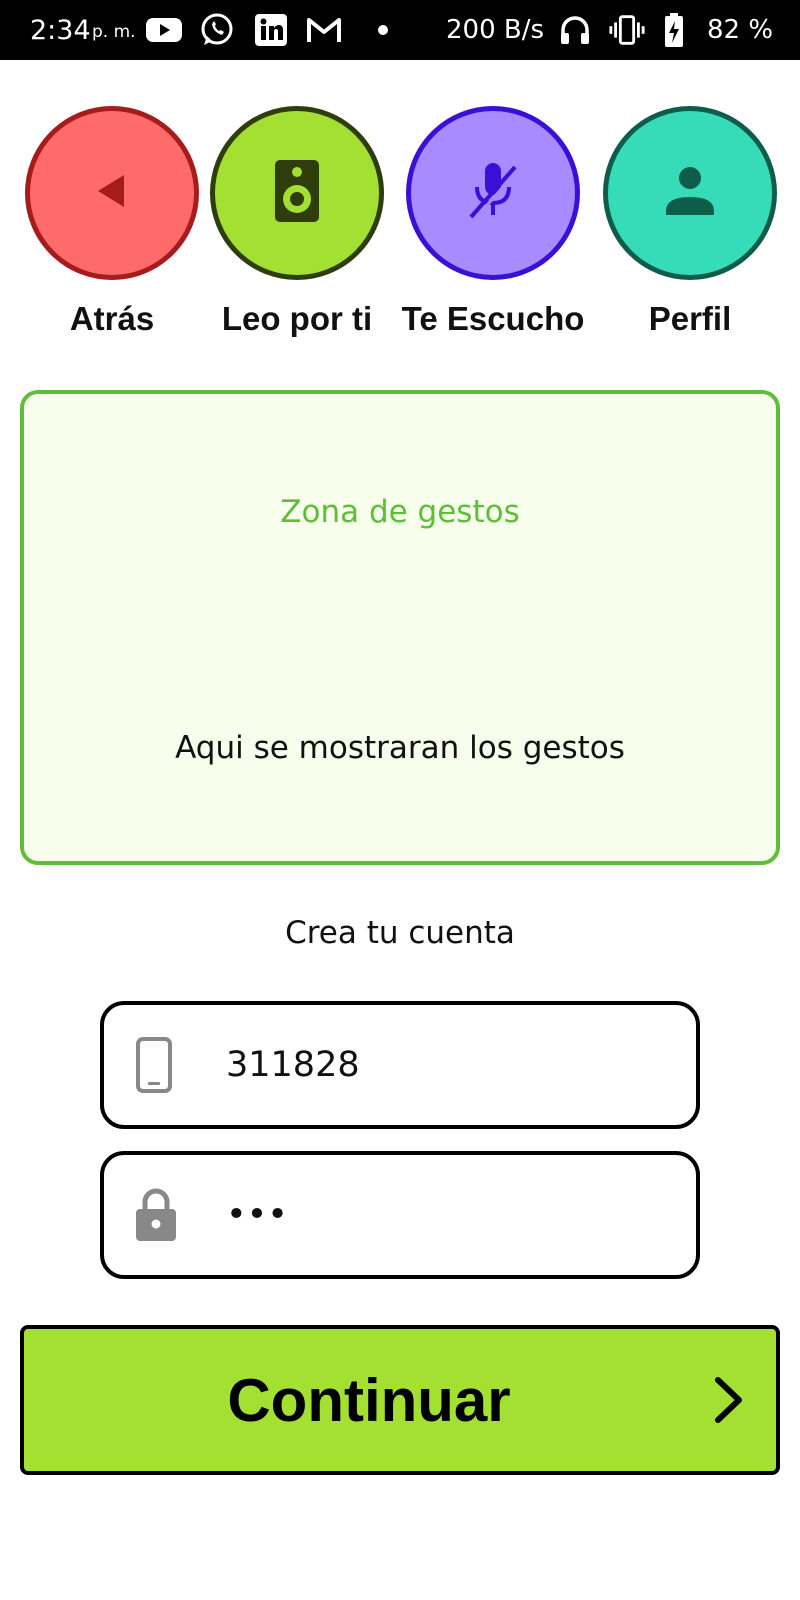 This screenshot has height=1600, width=800. What do you see at coordinates (729, 1400) in the screenshot?
I see `chevron-right-icon` at bounding box center [729, 1400].